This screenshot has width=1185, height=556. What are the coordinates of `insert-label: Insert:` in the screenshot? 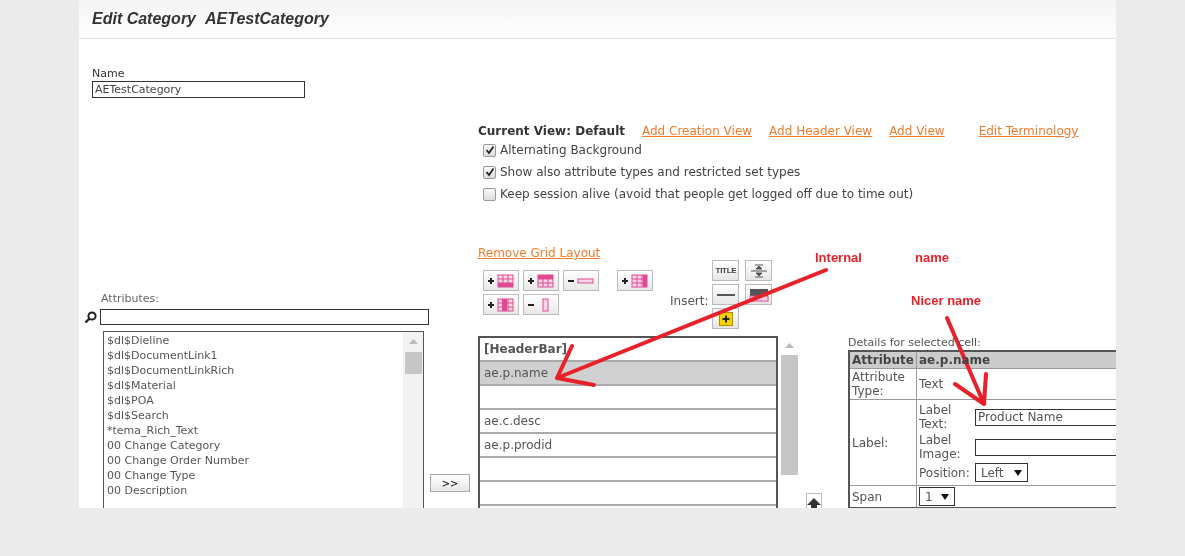 It's located at (689, 302).